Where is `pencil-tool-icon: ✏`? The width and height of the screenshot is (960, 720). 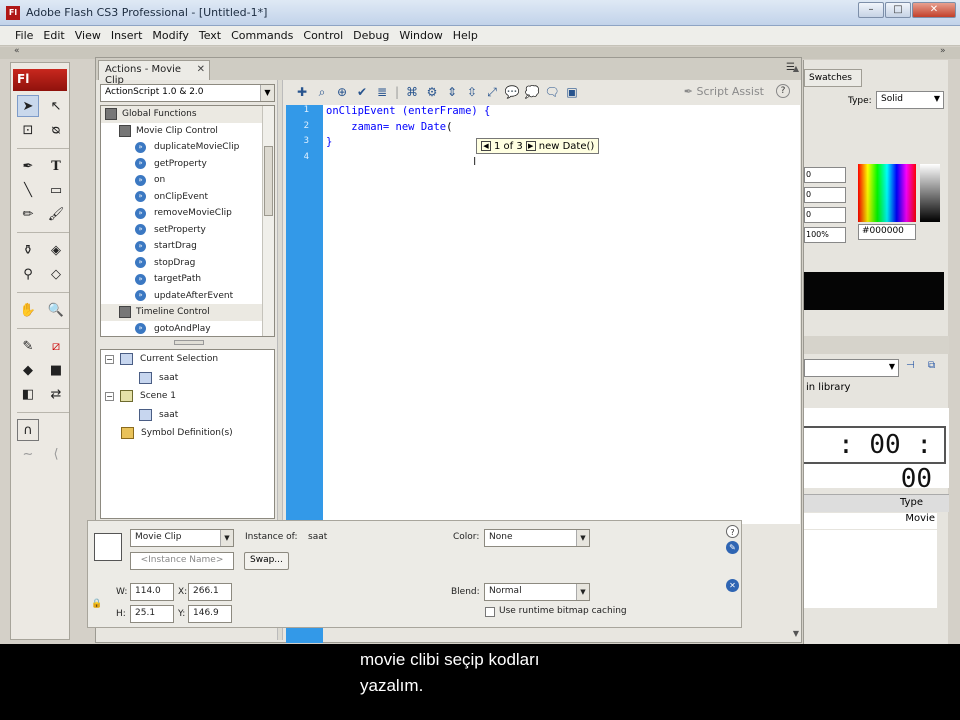 pencil-tool-icon: ✏ is located at coordinates (28, 214).